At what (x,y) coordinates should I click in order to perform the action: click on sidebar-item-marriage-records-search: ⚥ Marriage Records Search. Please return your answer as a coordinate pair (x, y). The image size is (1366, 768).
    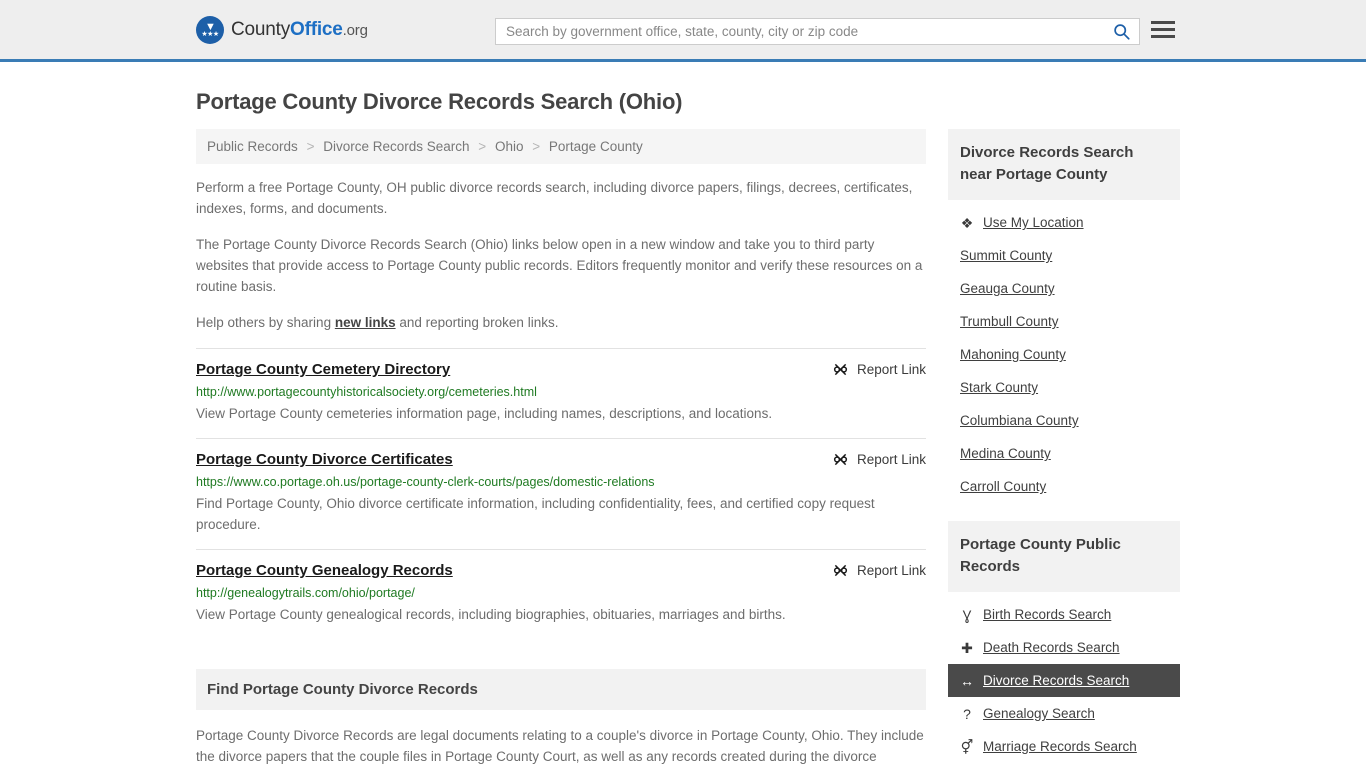
    Looking at the image, I should click on (1064, 746).